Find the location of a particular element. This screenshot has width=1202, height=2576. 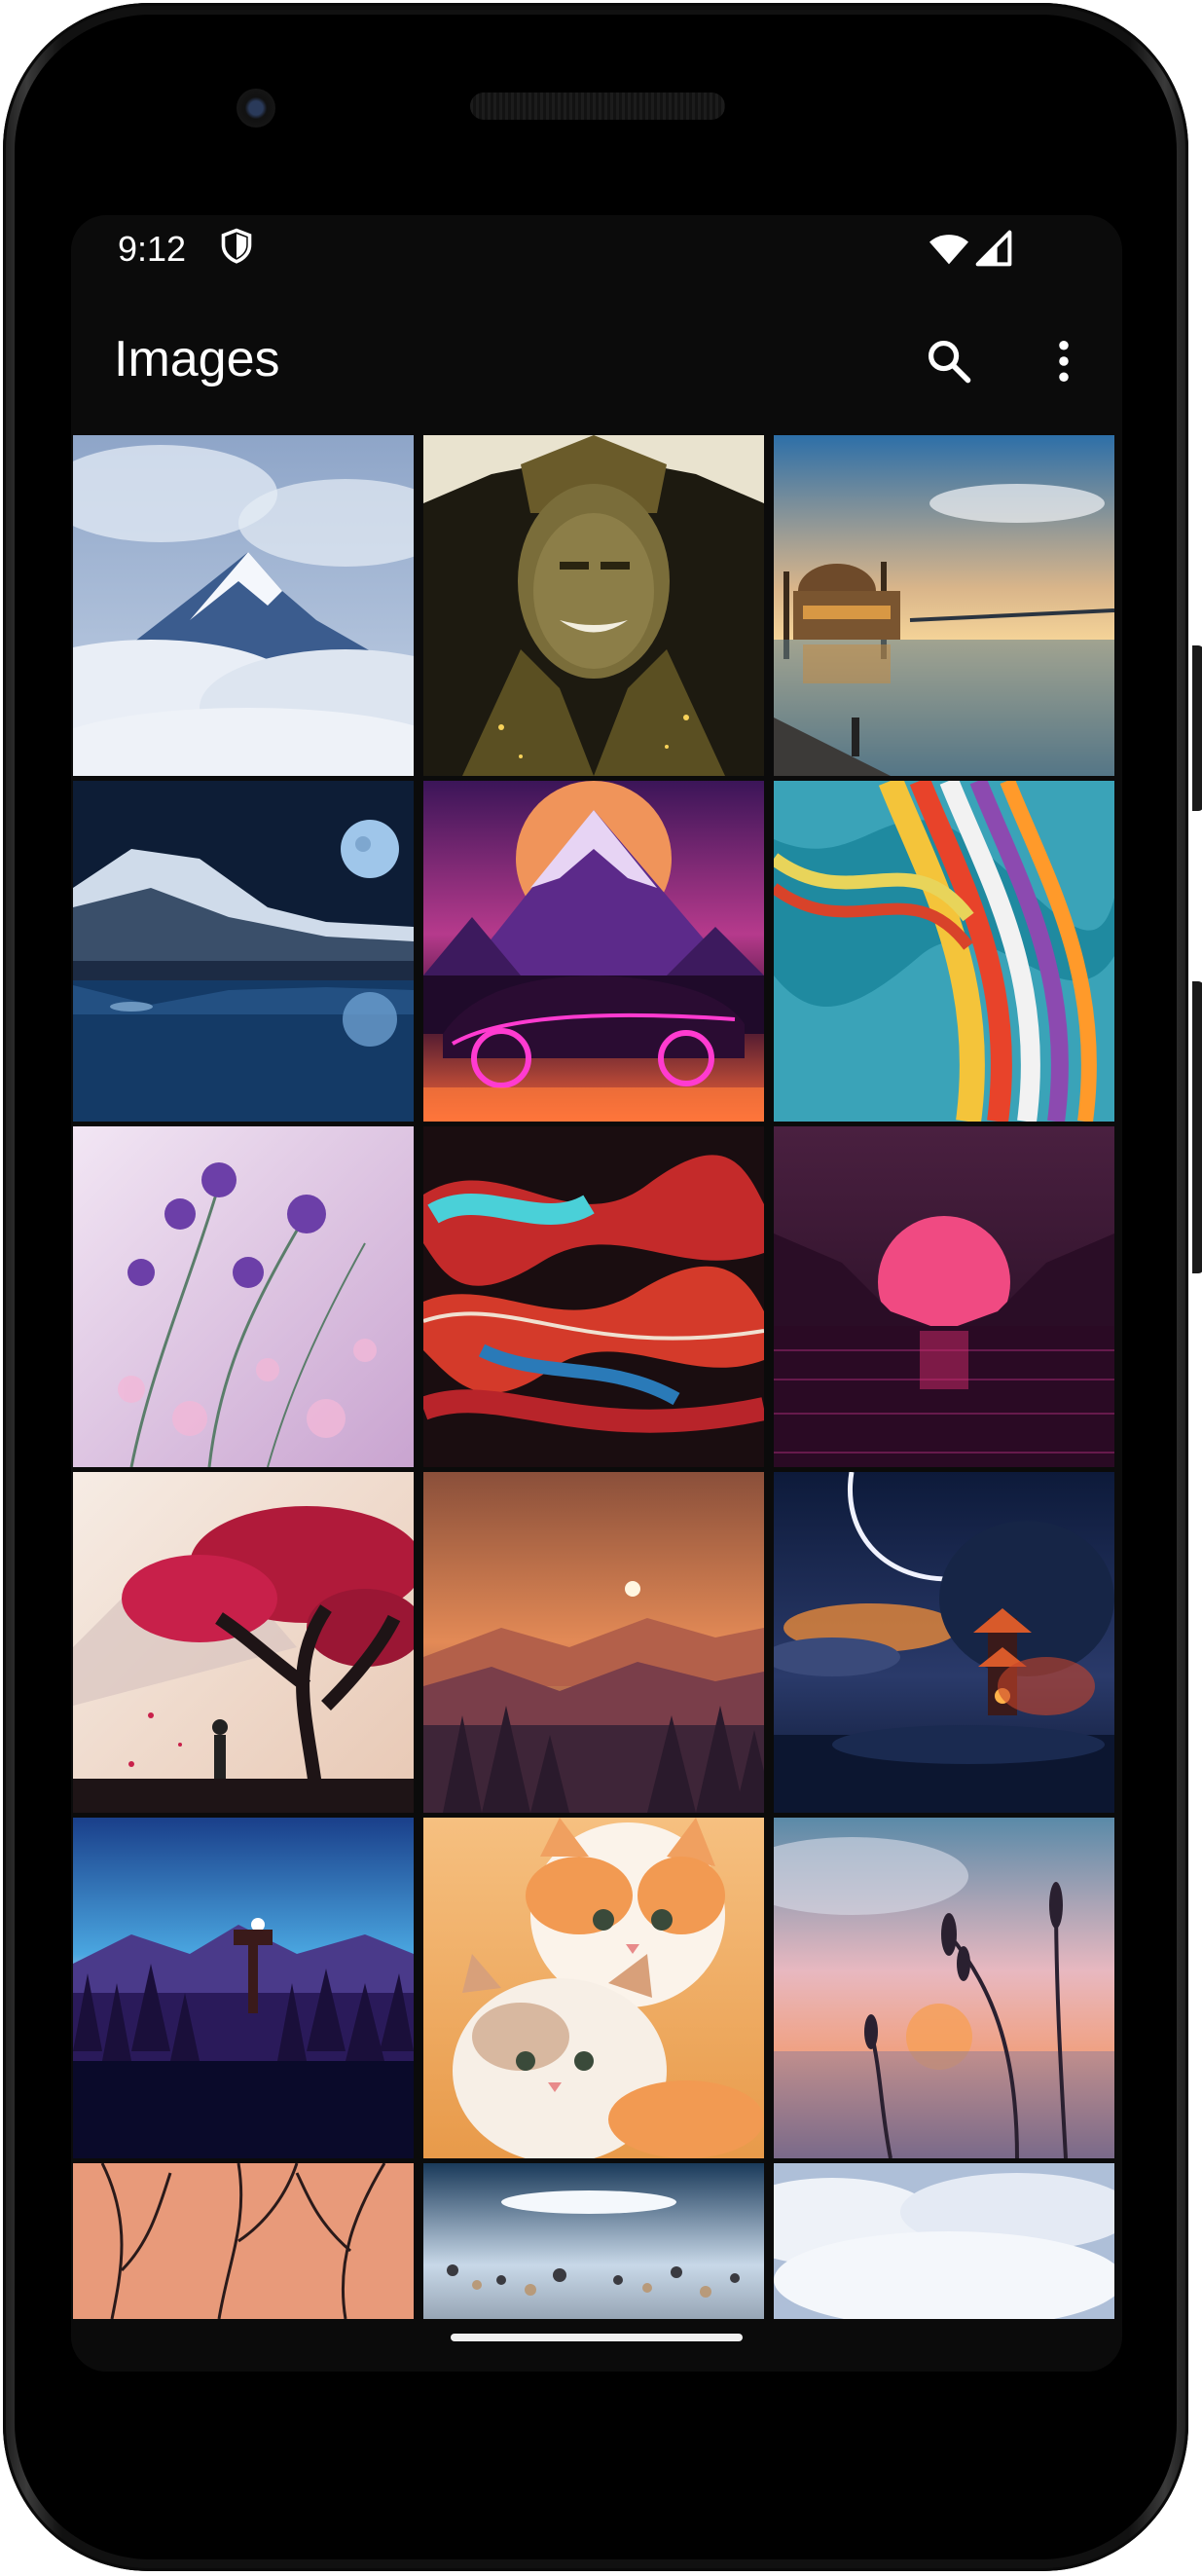

navigation-bar is located at coordinates (597, 2345).